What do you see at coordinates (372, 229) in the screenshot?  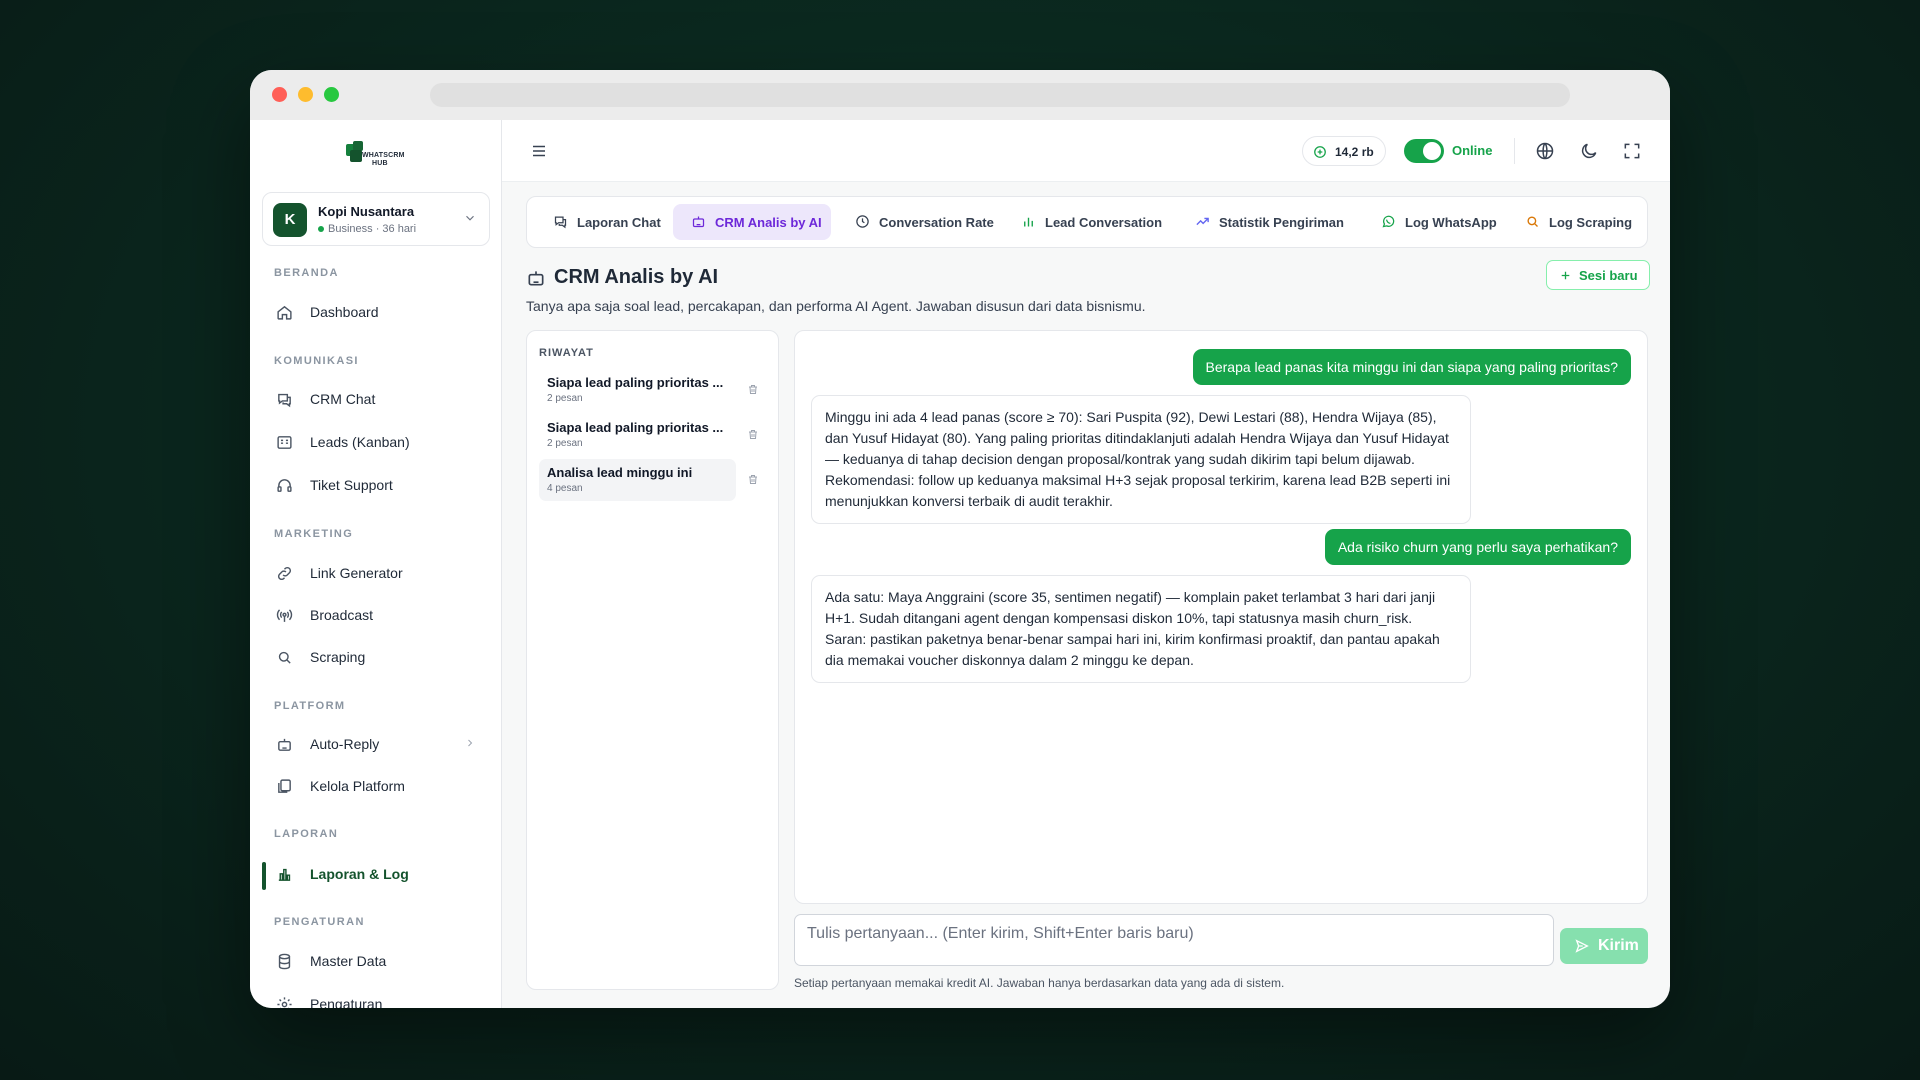 I see `workspace-plan-text: Business · 36 hari` at bounding box center [372, 229].